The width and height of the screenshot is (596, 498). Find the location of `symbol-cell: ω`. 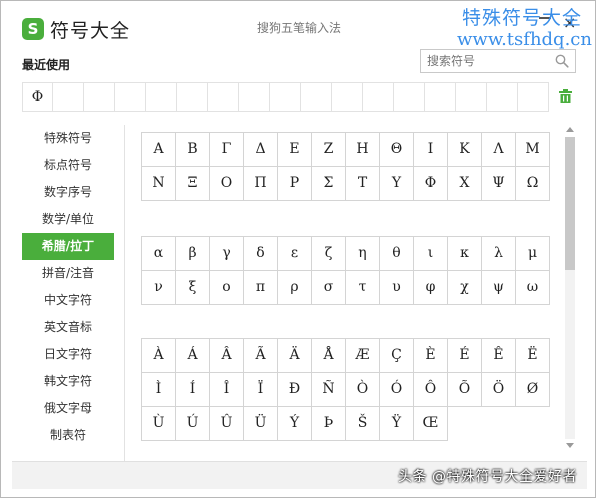

symbol-cell: ω is located at coordinates (533, 288).